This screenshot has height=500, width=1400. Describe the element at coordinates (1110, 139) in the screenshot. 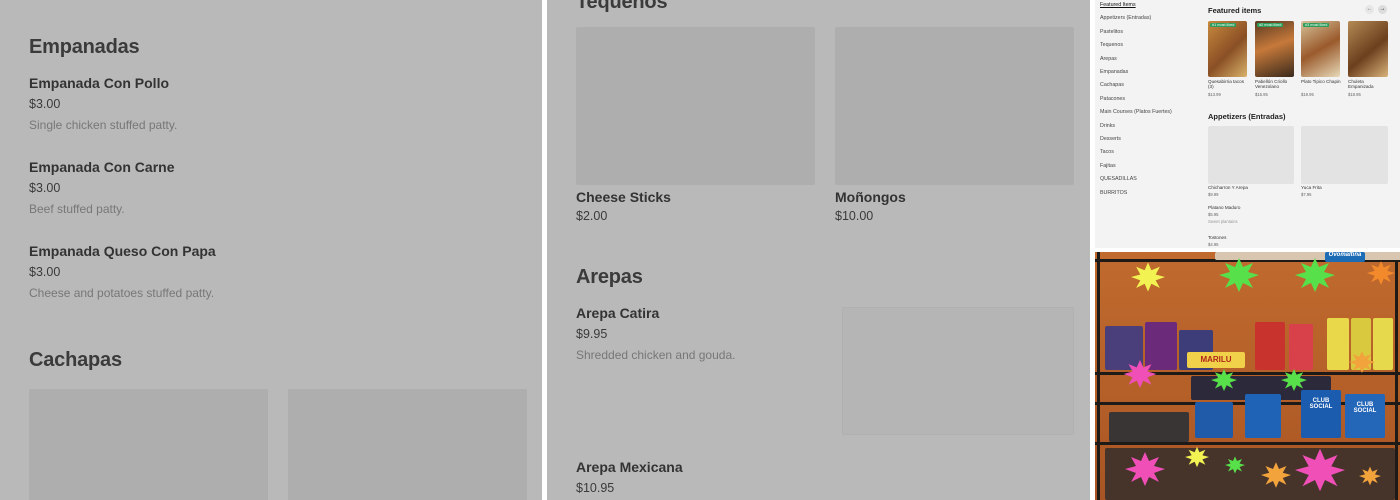

I see `sidebar-category: Desserts` at that location.